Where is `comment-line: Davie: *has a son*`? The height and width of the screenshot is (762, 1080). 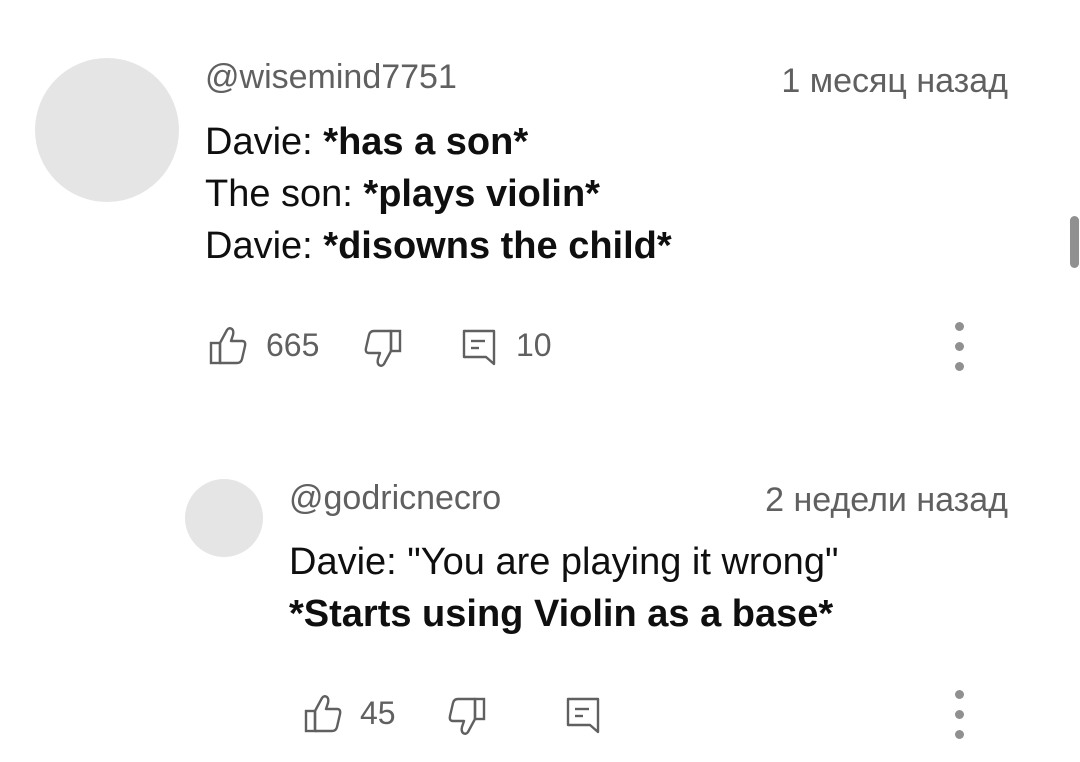 comment-line: Davie: *has a son* is located at coordinates (367, 142).